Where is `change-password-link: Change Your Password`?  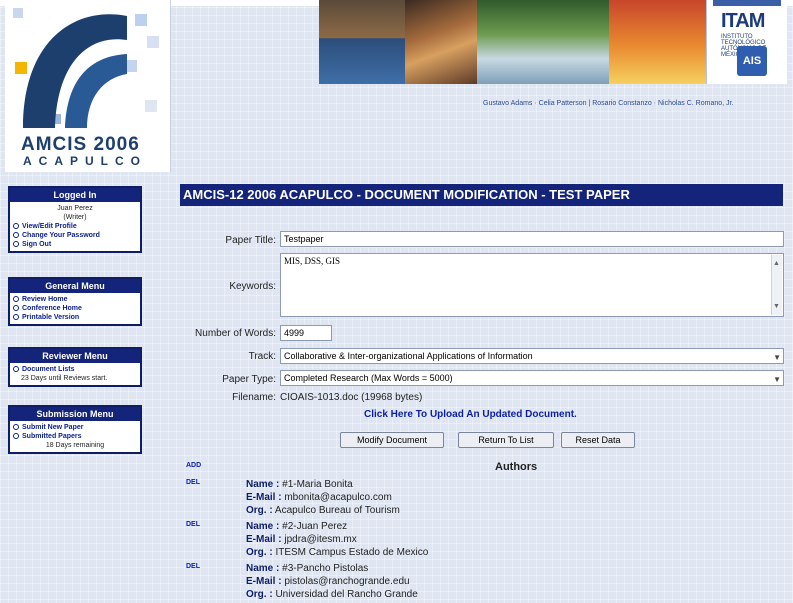 change-password-link: Change Your Password is located at coordinates (75, 235).